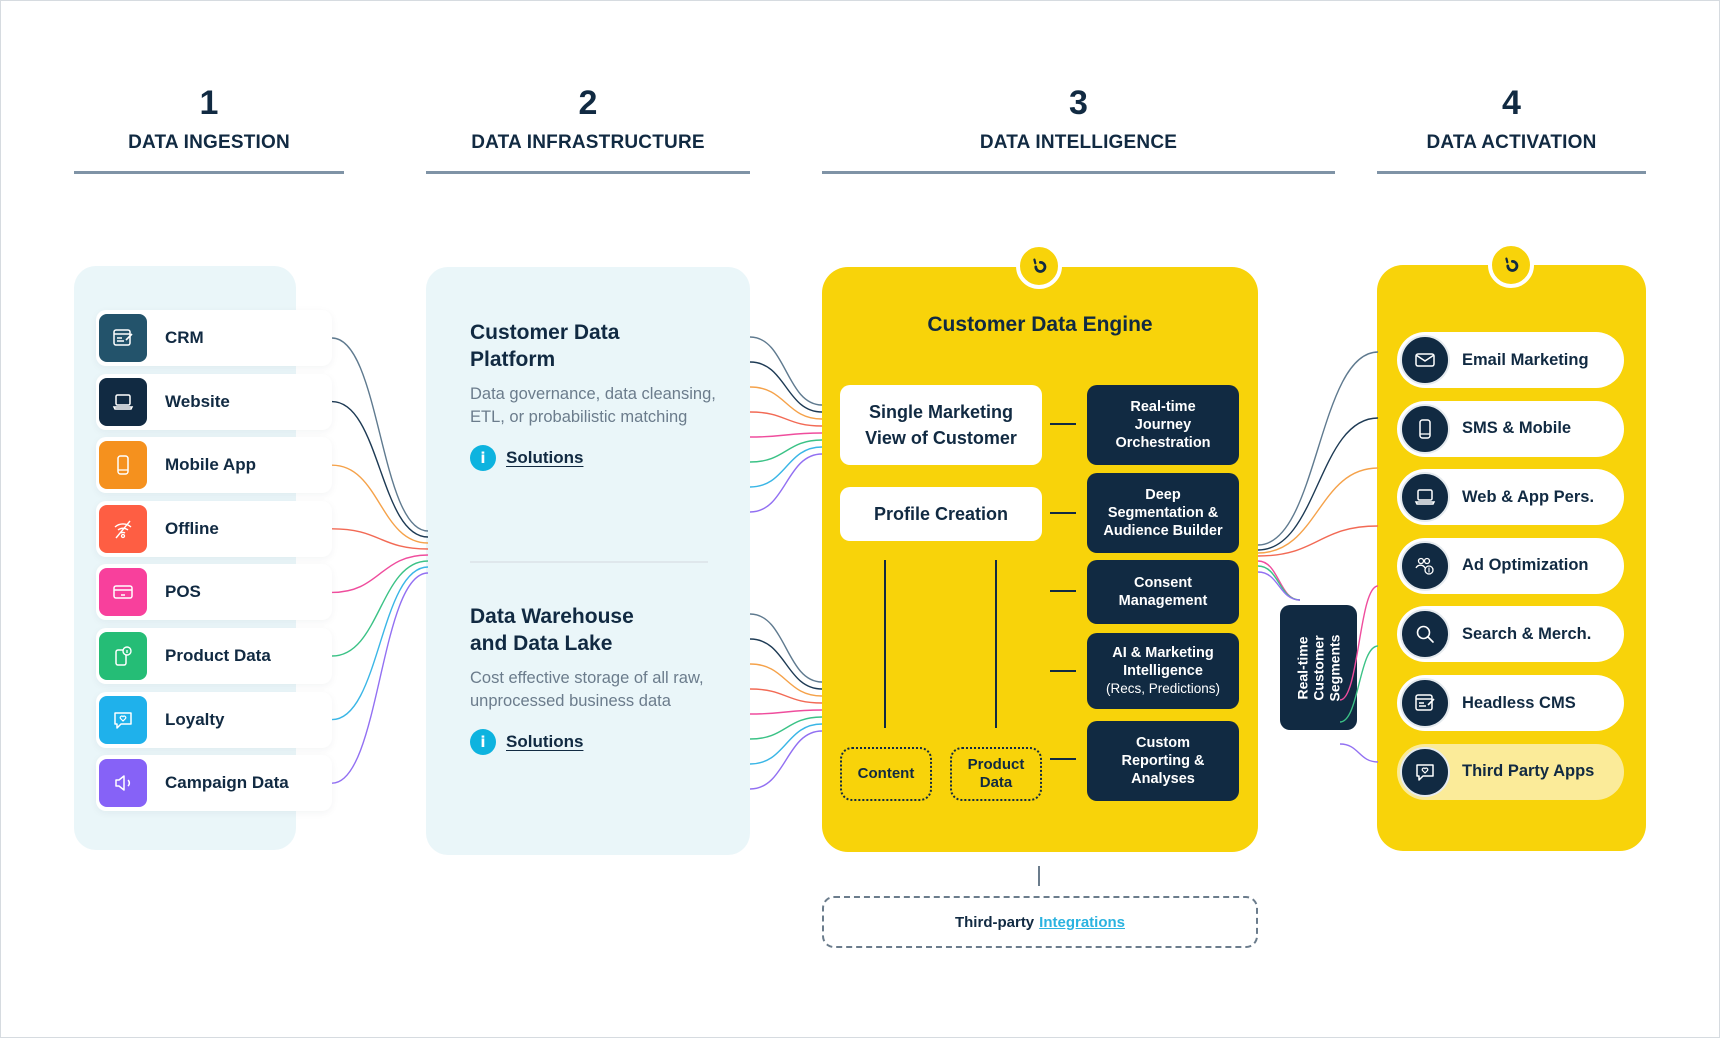 The width and height of the screenshot is (1720, 1038). What do you see at coordinates (1039, 266) in the screenshot?
I see `brand-badge-logo-icon` at bounding box center [1039, 266].